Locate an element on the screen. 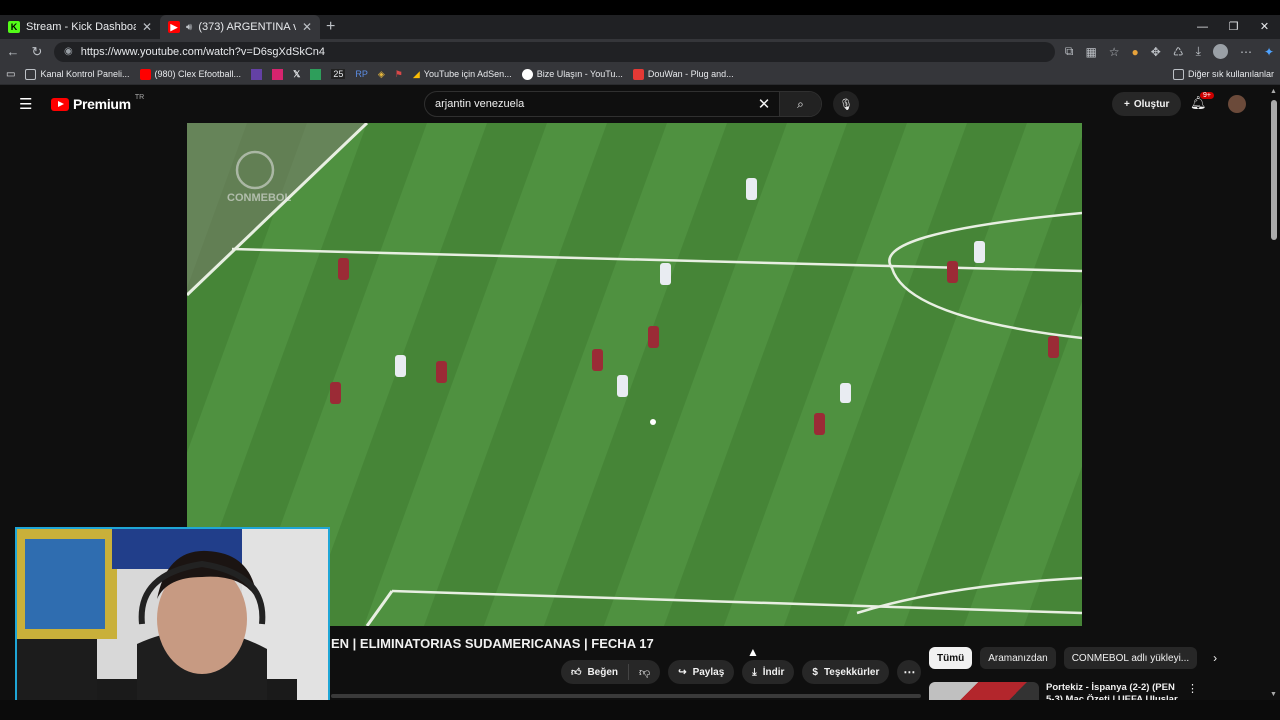  tab-youtube-video: ▶ 🔊︎ (373) ARGENTINA vs. VENEZUELA ✕ is located at coordinates (240, 27).